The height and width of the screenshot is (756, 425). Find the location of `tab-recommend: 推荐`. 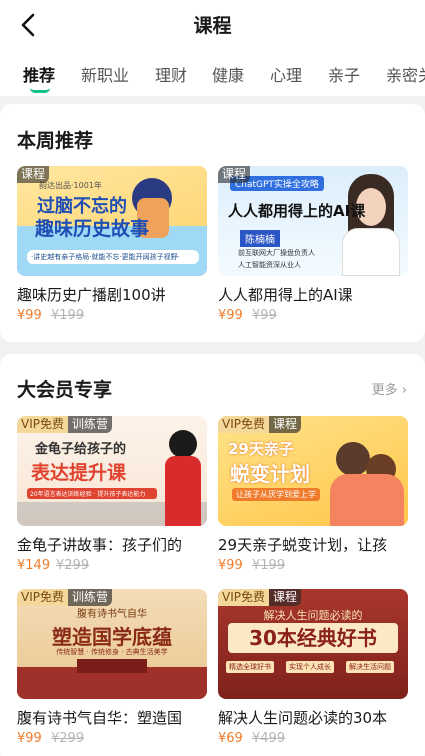

tab-recommend: 推荐 is located at coordinates (39, 74).